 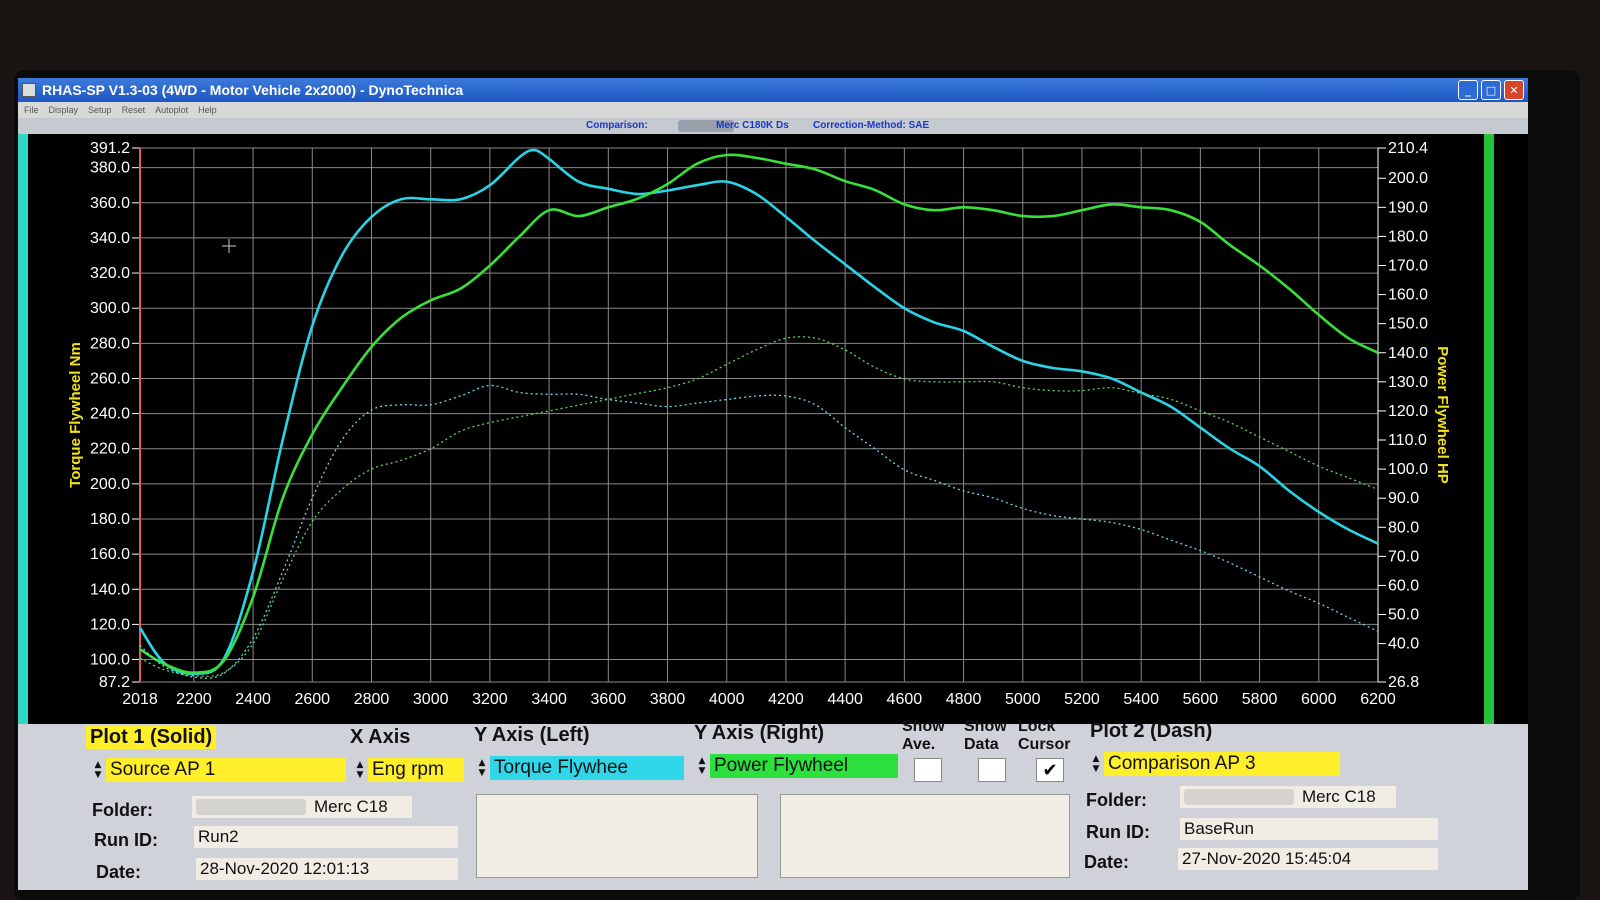 What do you see at coordinates (928, 770) in the screenshot?
I see `show-ave-checkbox` at bounding box center [928, 770].